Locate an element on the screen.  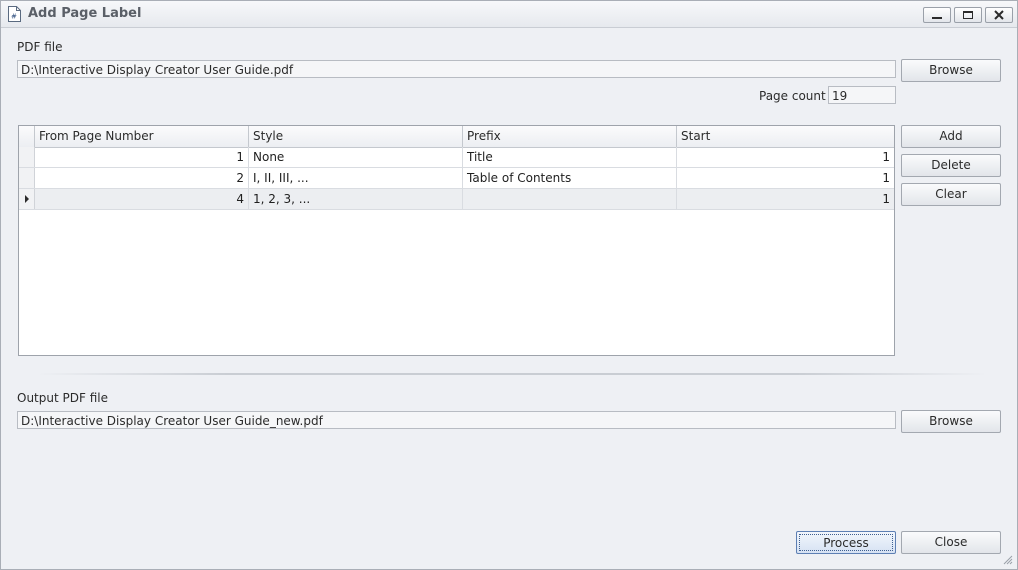
header-indicator is located at coordinates (27, 136).